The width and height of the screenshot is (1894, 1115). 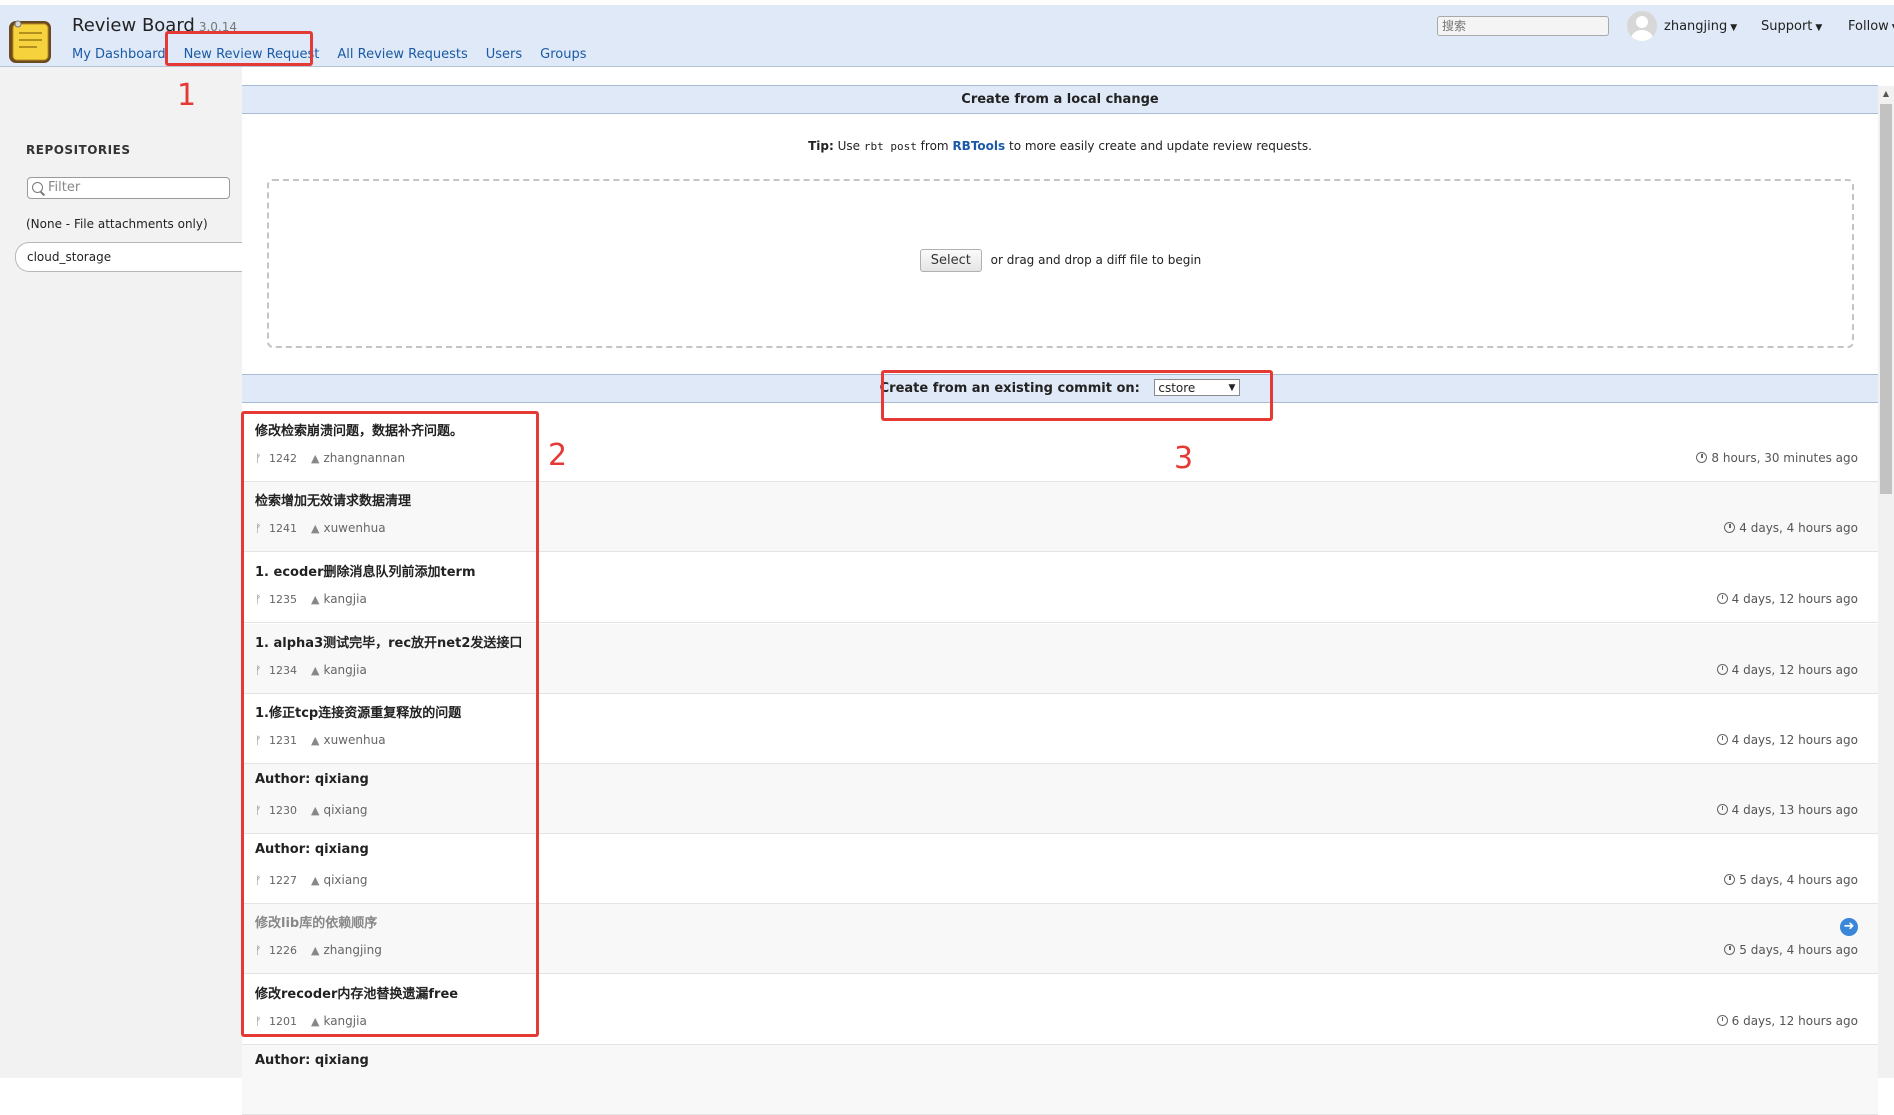 I want to click on select-file-button: Select, so click(x=950, y=260).